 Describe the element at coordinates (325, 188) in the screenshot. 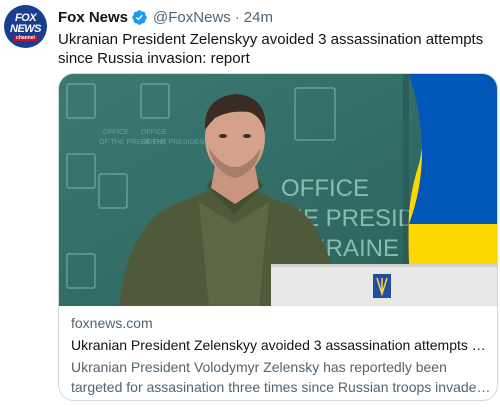

I see `wall-text-line1: OFFICE` at that location.